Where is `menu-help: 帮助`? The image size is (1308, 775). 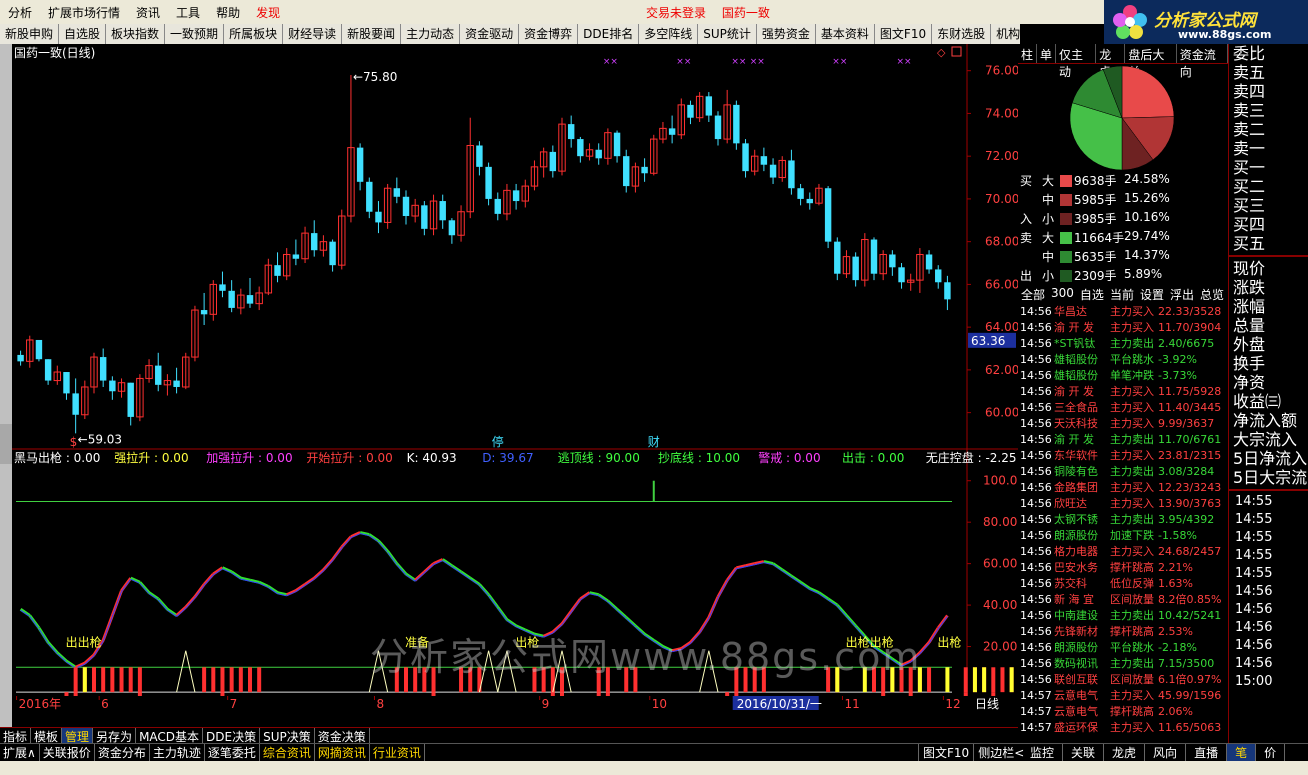 menu-help: 帮助 is located at coordinates (228, 12).